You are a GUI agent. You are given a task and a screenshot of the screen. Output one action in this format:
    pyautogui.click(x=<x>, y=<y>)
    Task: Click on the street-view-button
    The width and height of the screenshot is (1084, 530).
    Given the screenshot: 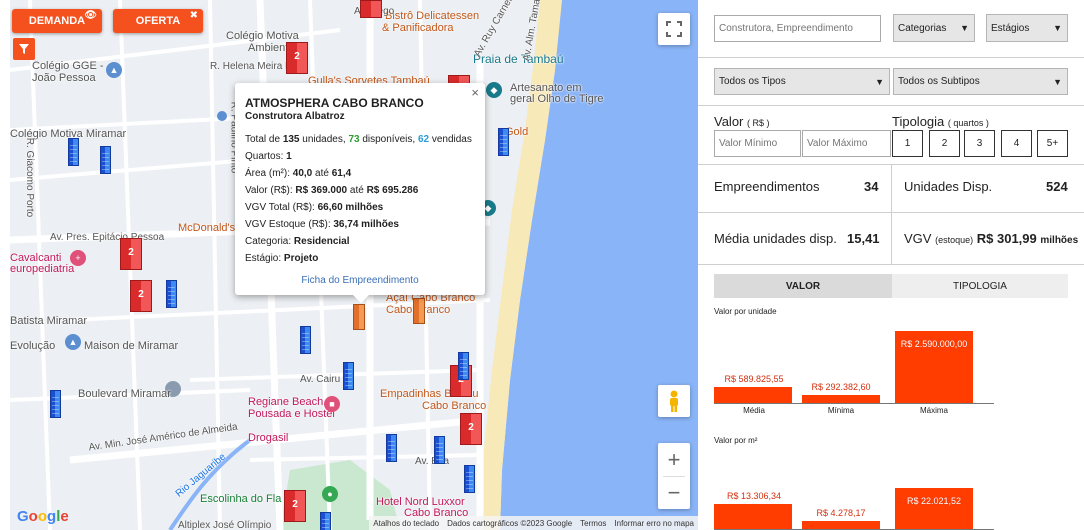 What is the action you would take?
    pyautogui.click(x=674, y=401)
    